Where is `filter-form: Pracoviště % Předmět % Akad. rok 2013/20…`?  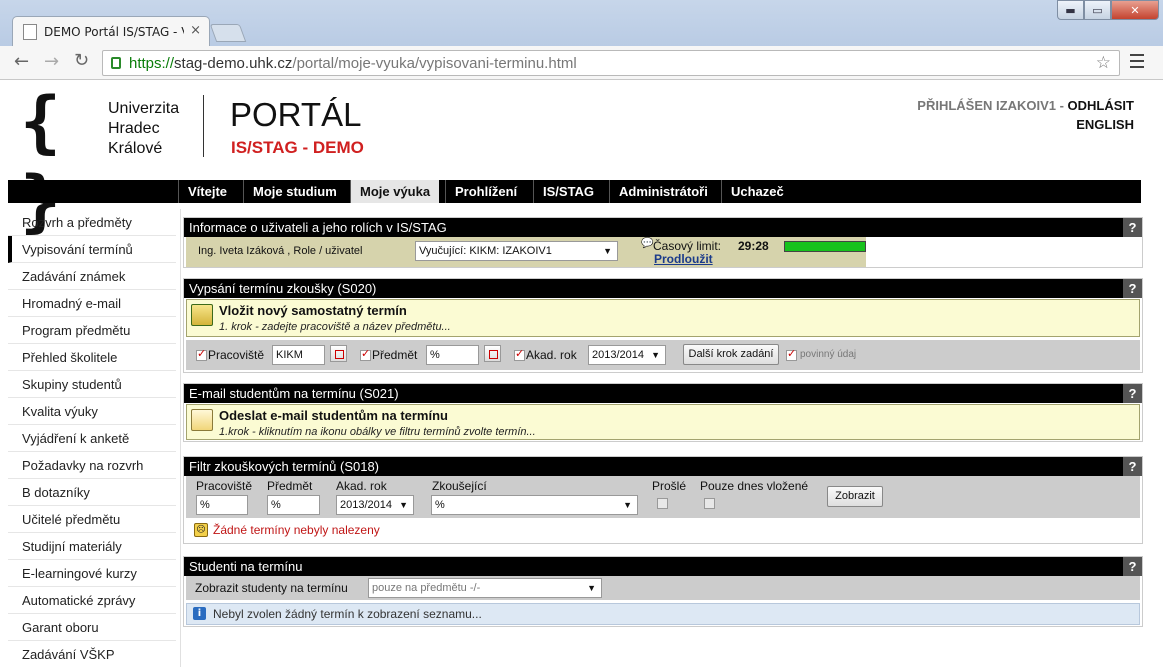 filter-form: Pracoviště % Předmět % Akad. rok 2013/20… is located at coordinates (663, 497).